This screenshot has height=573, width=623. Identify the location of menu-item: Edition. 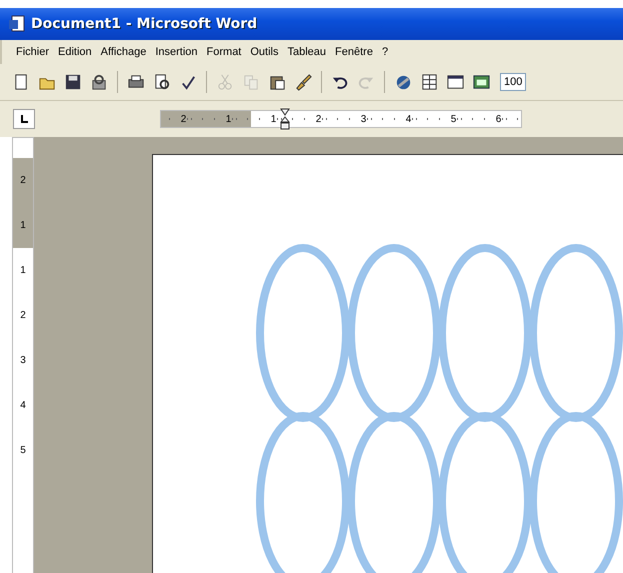
(75, 52).